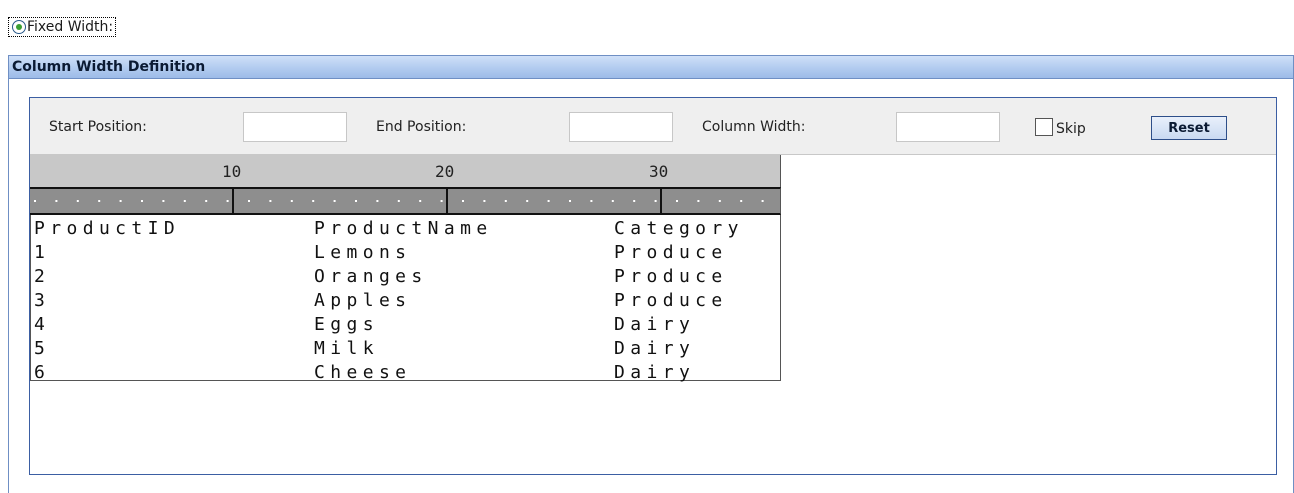 The height and width of the screenshot is (493, 1294). Describe the element at coordinates (107, 228) in the screenshot. I see `grid-cell: ProductID` at that location.